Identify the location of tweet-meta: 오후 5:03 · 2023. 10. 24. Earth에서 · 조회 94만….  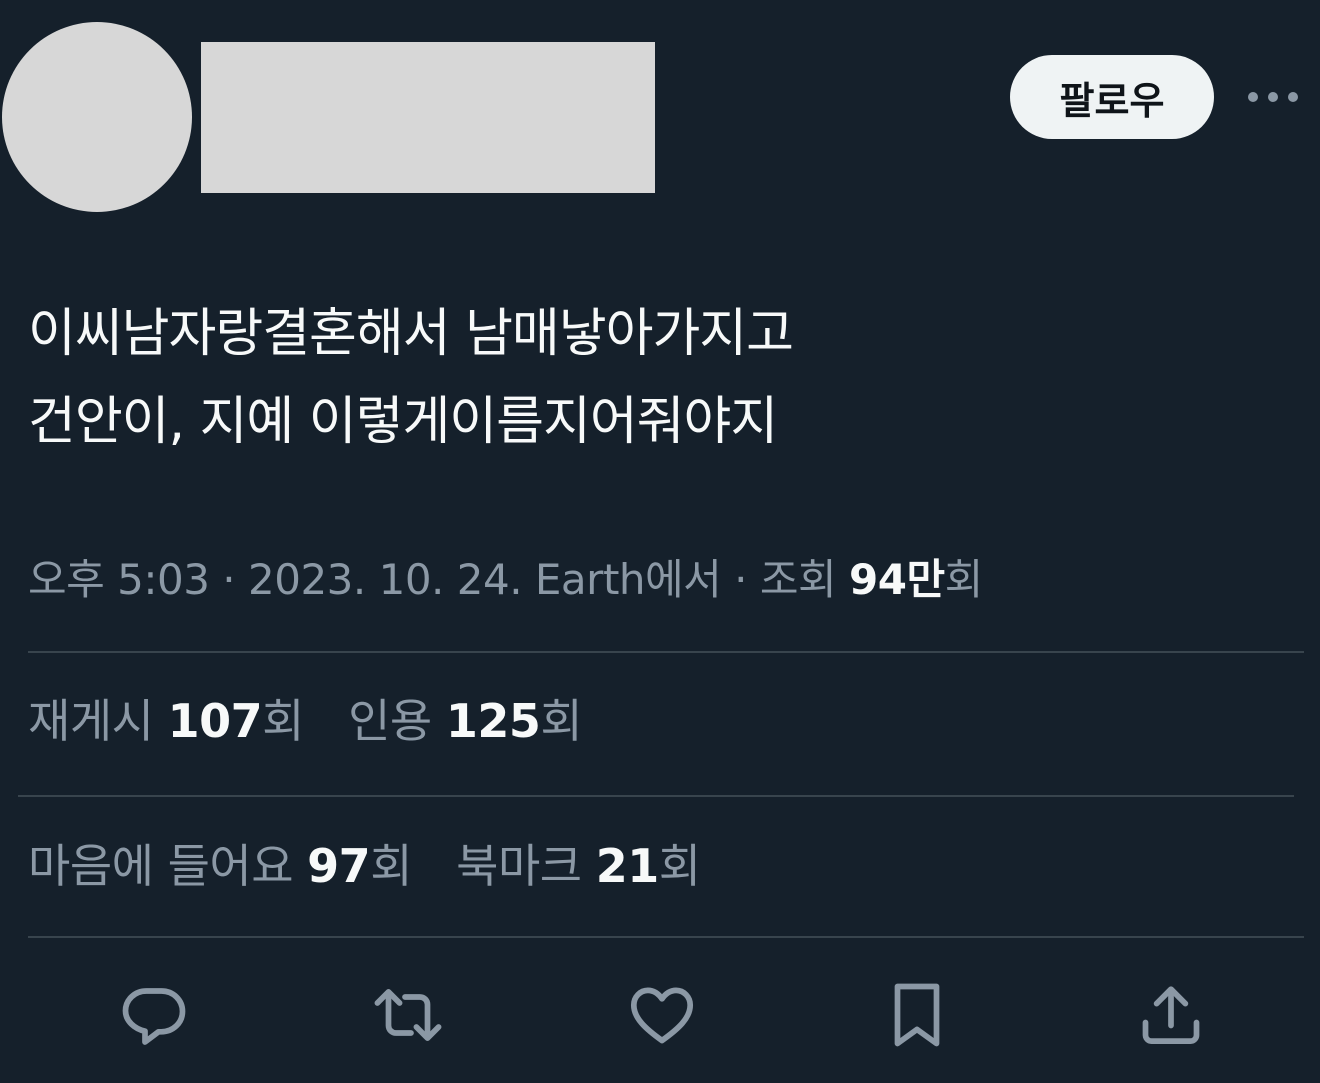
(505, 580).